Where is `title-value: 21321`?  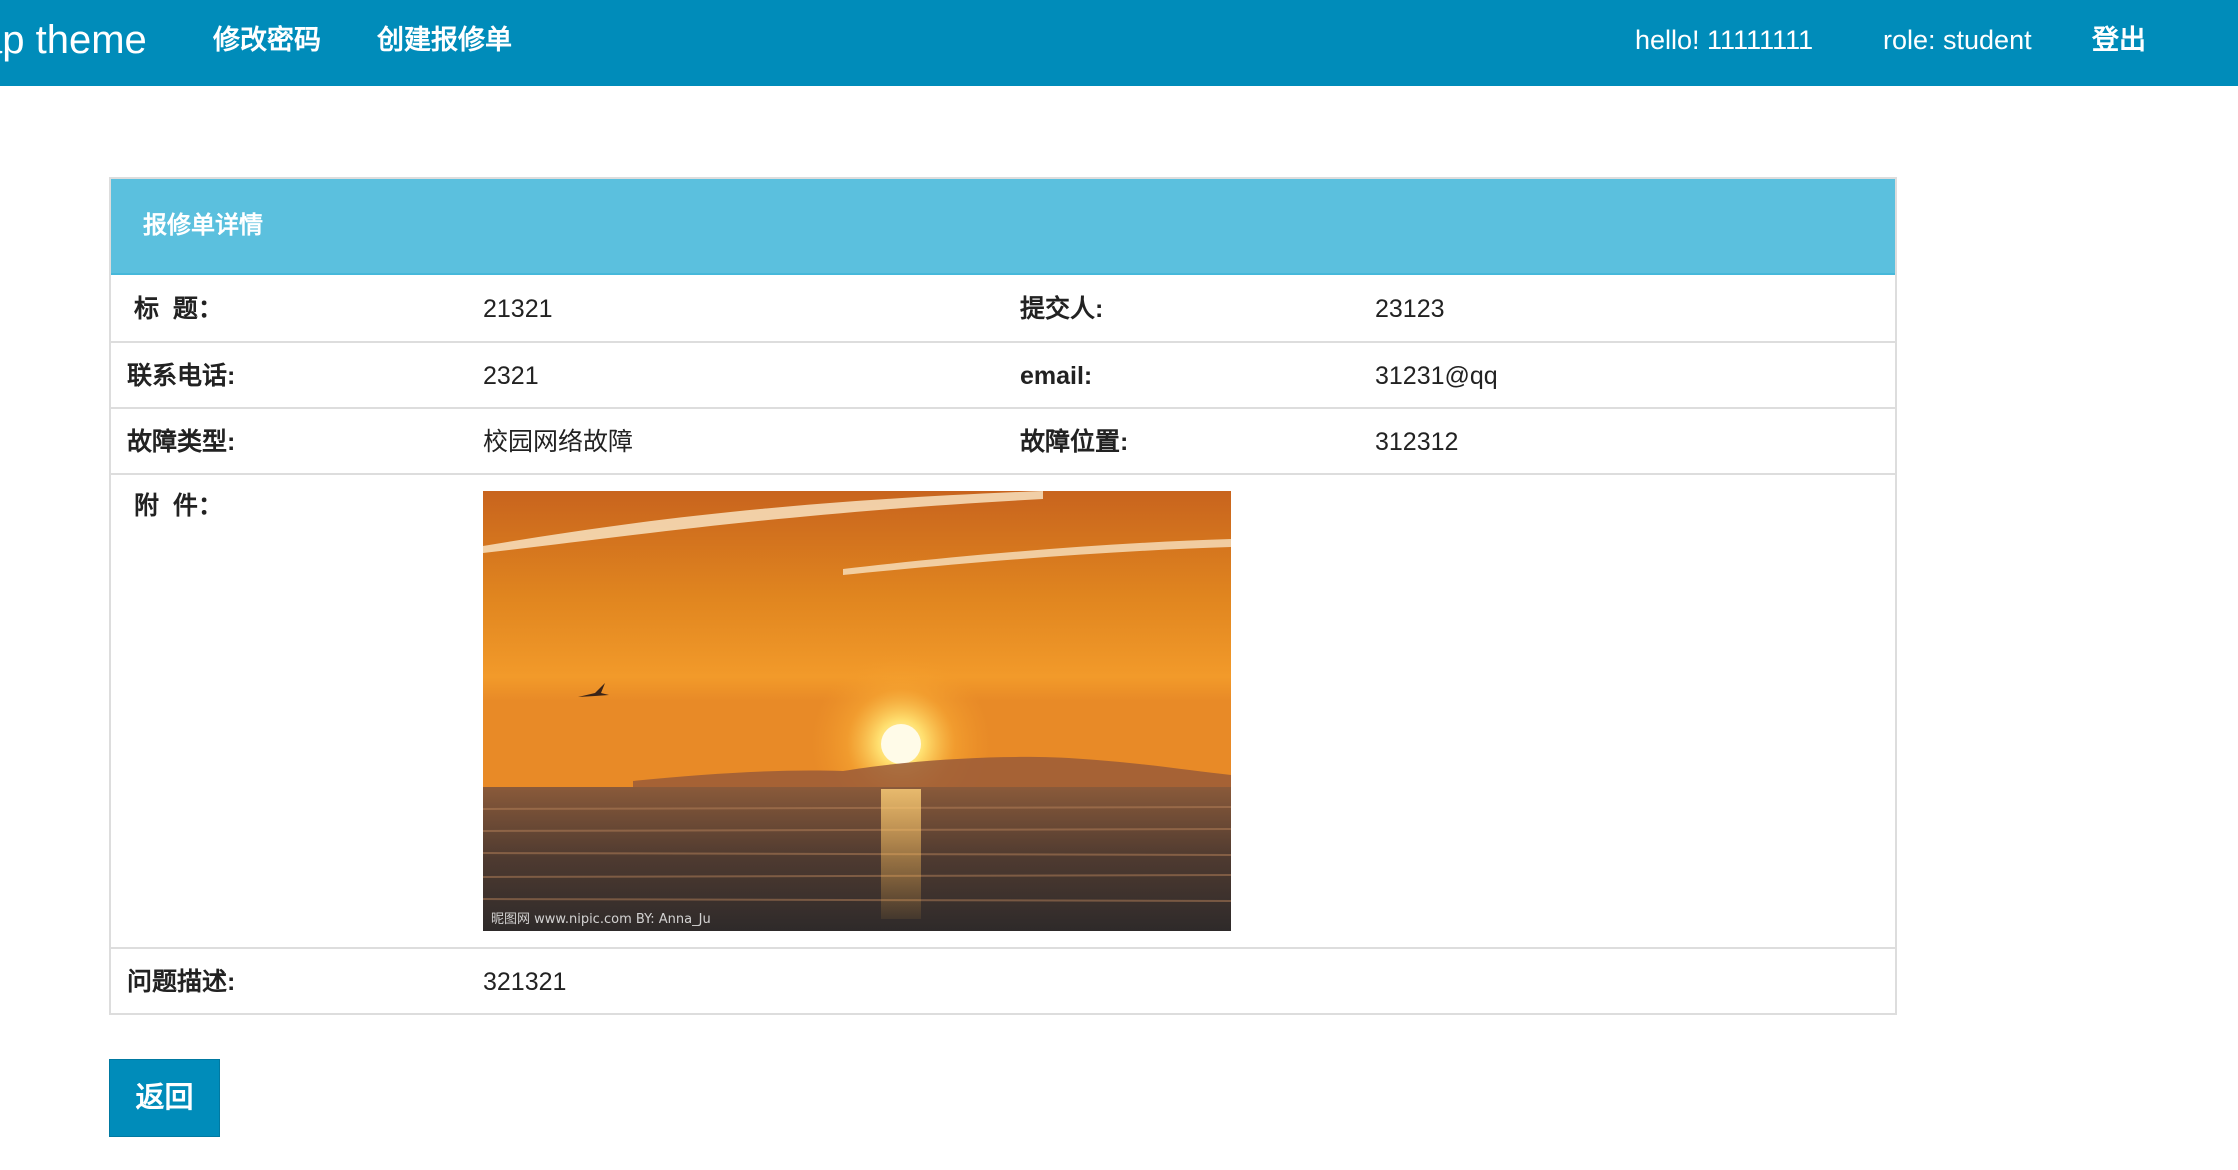
title-value: 21321 is located at coordinates (518, 309).